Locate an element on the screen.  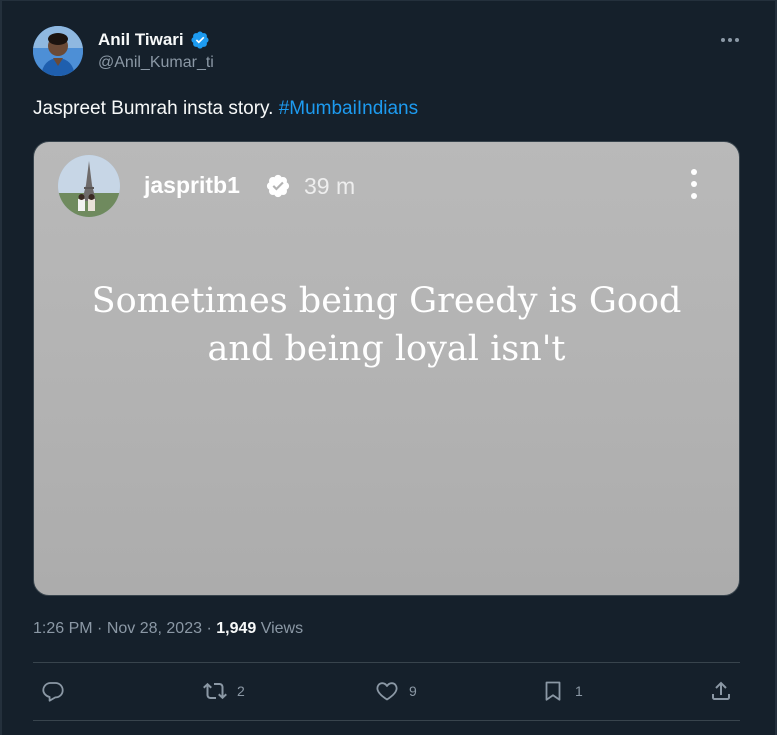
reply-button is located at coordinates (58, 691).